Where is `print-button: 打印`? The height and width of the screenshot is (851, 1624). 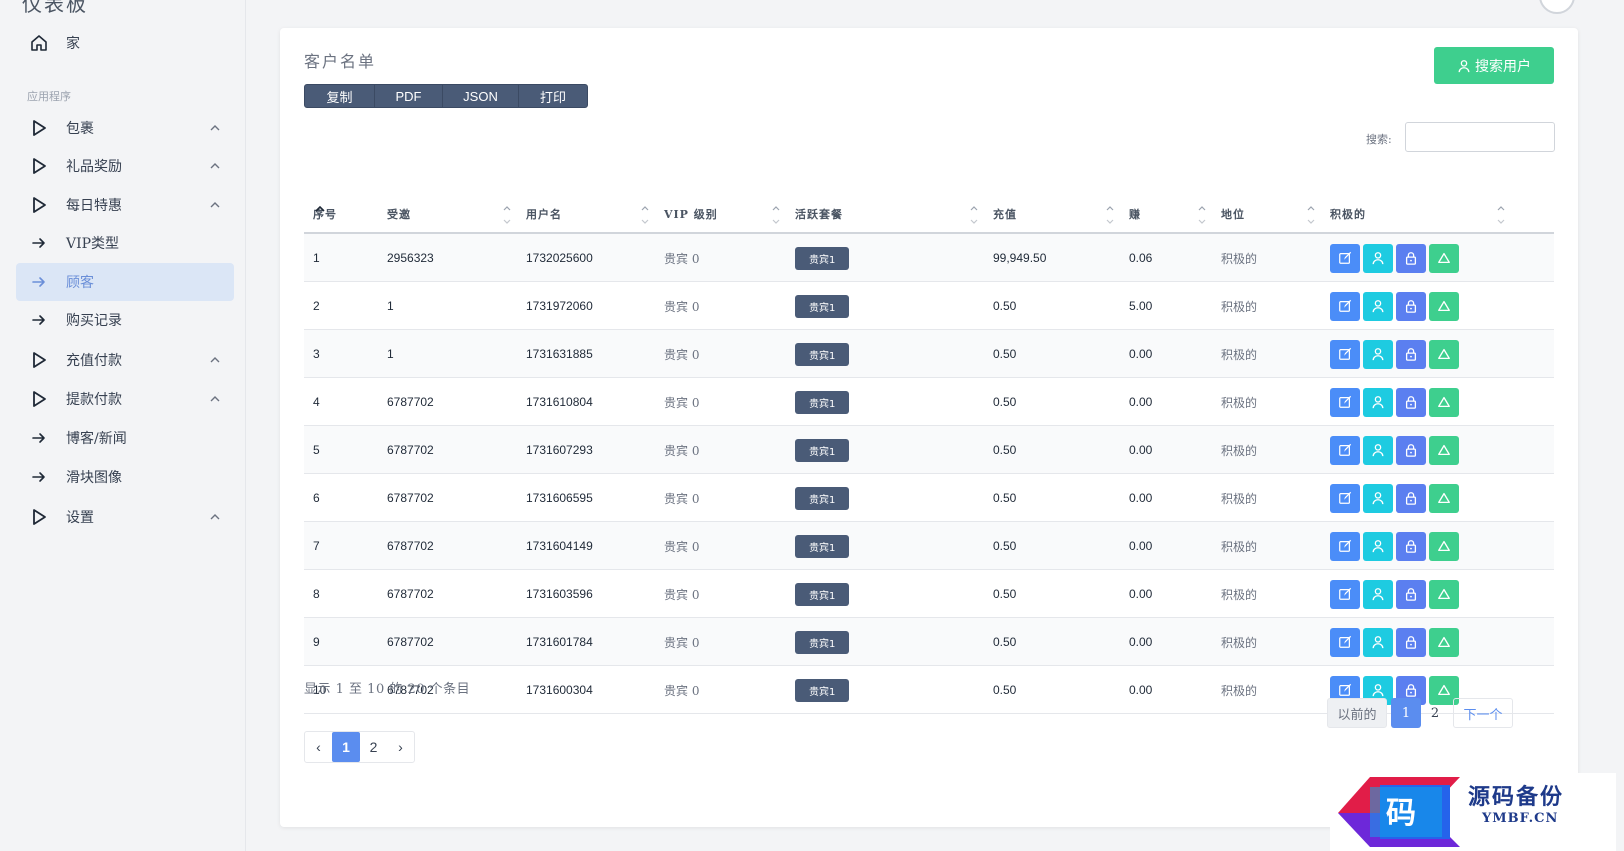 print-button: 打印 is located at coordinates (553, 96).